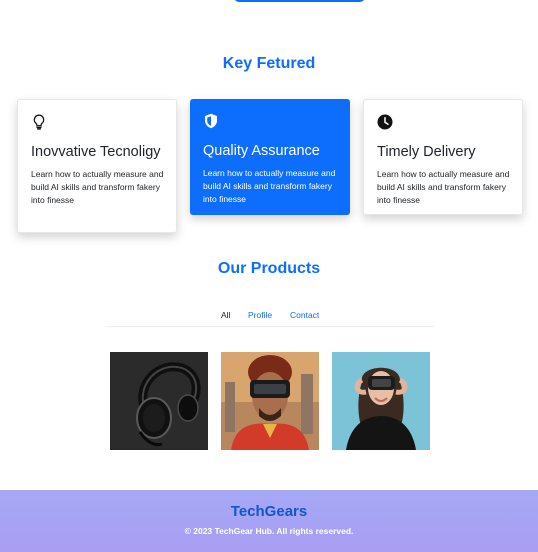 This screenshot has height=552, width=538. Describe the element at coordinates (260, 315) in the screenshot. I see `tab-profile: Profile` at that location.